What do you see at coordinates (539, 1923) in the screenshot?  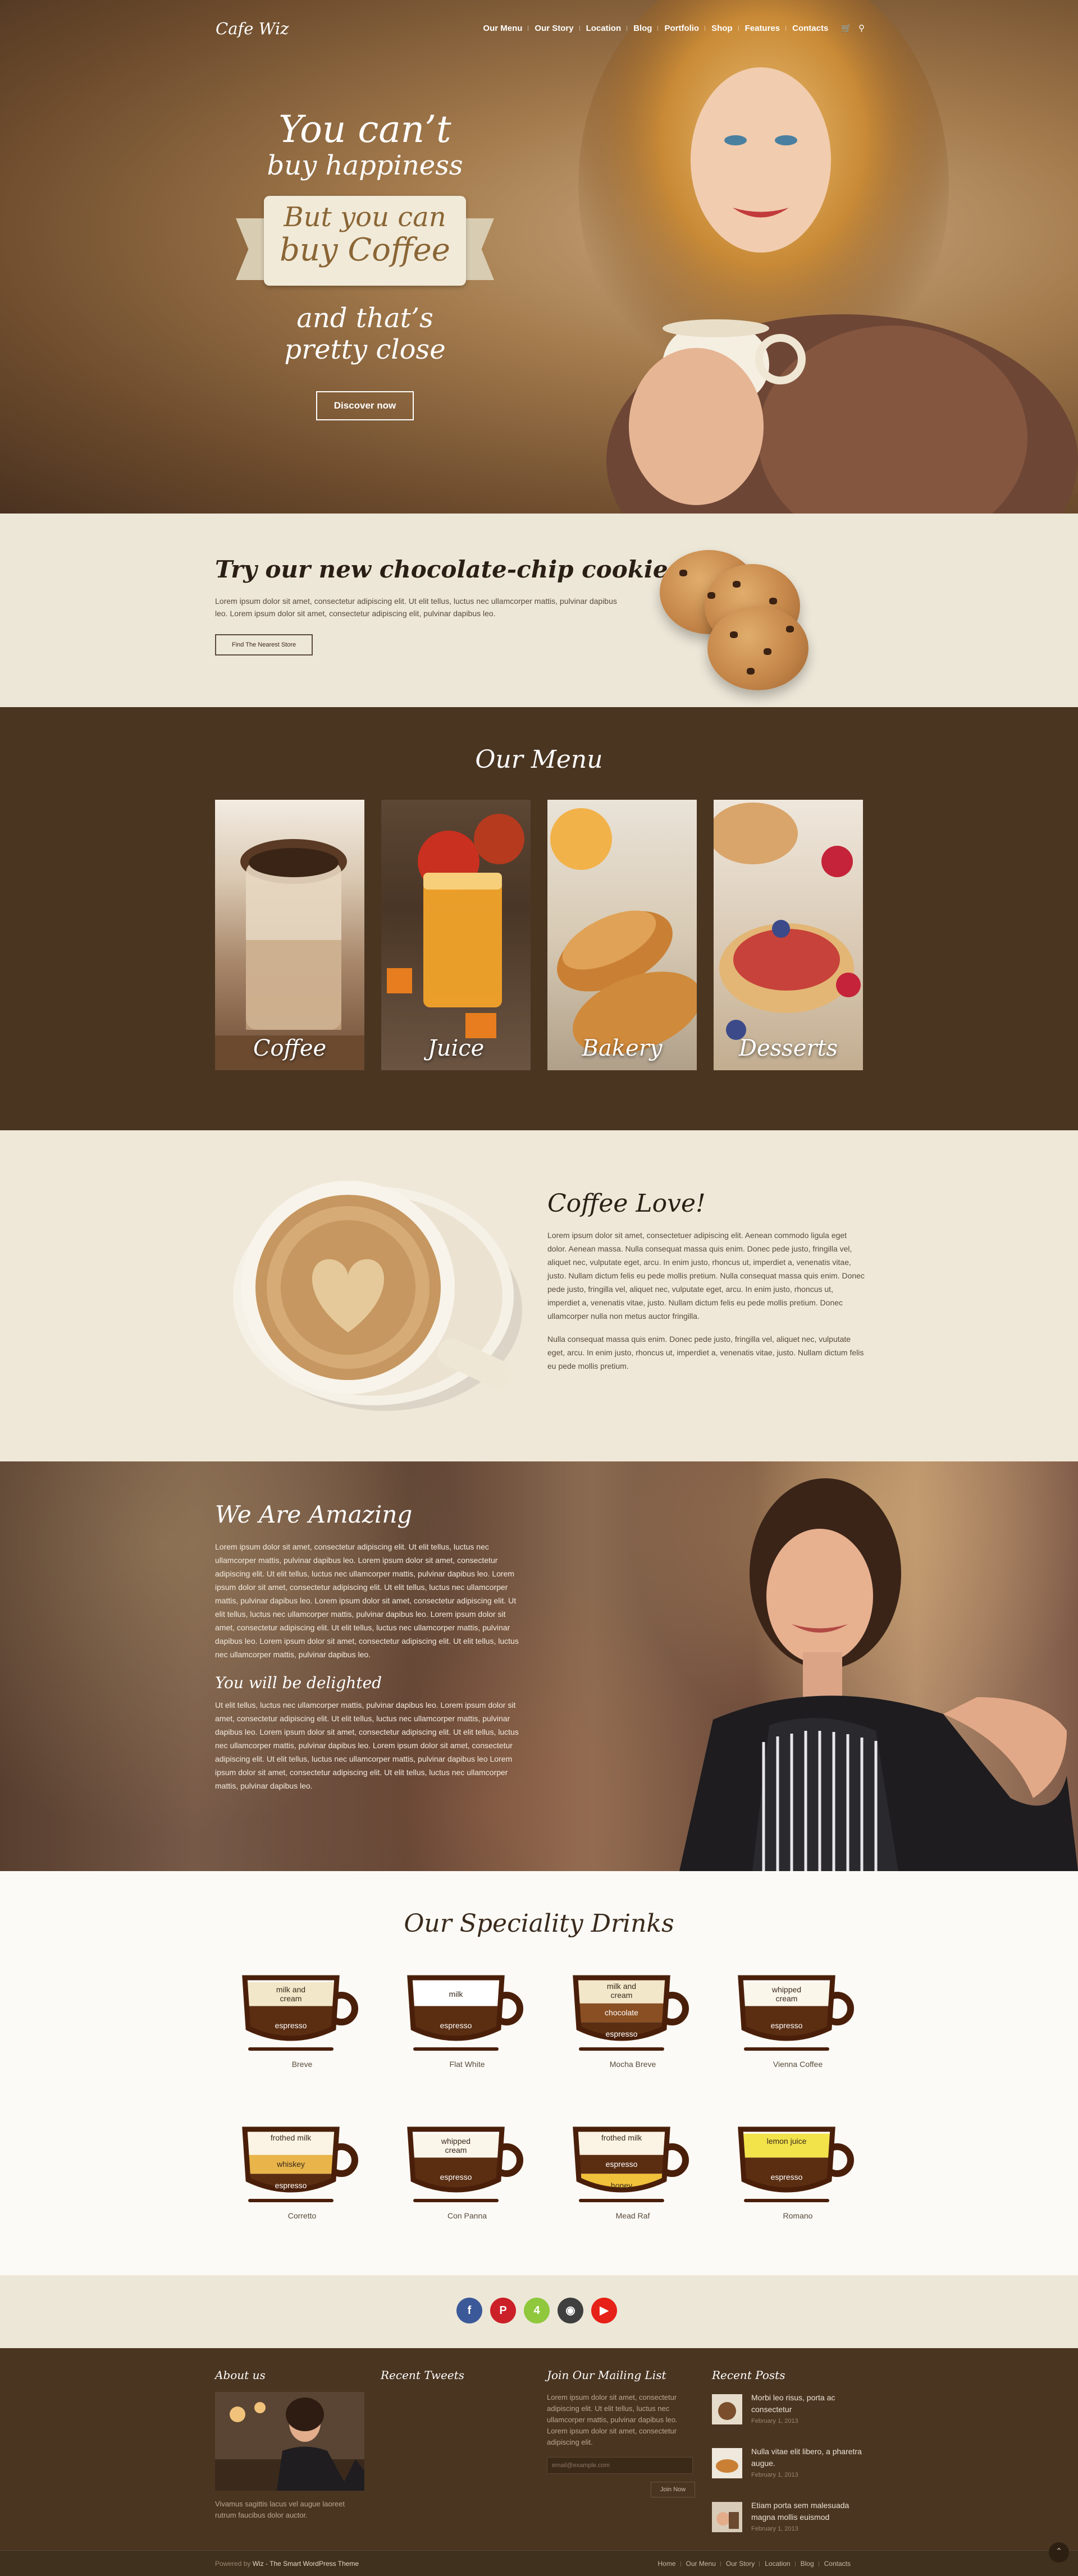 I see `drinks-title: Our Speciality Drinks` at bounding box center [539, 1923].